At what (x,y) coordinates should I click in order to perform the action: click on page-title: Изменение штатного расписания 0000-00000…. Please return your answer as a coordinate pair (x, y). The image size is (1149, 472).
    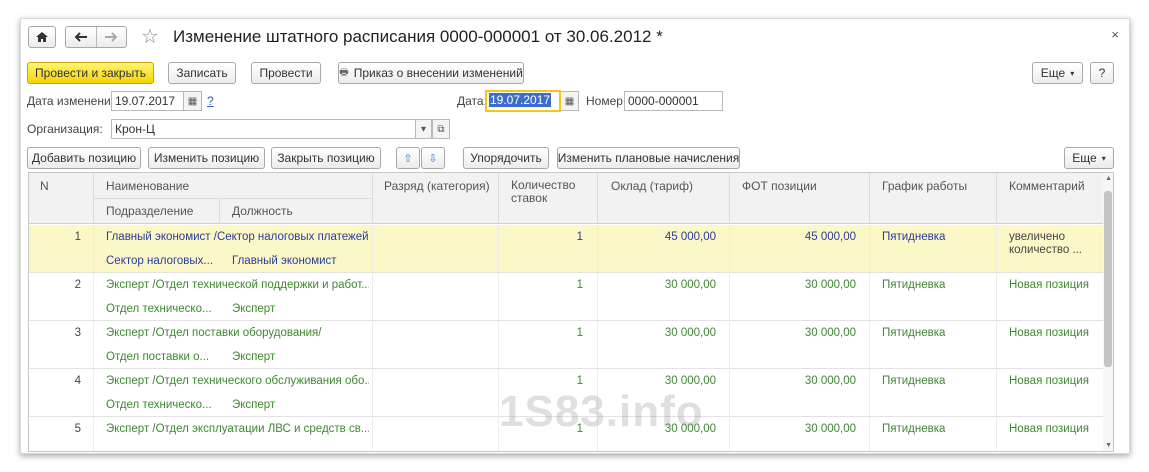
    Looking at the image, I should click on (418, 36).